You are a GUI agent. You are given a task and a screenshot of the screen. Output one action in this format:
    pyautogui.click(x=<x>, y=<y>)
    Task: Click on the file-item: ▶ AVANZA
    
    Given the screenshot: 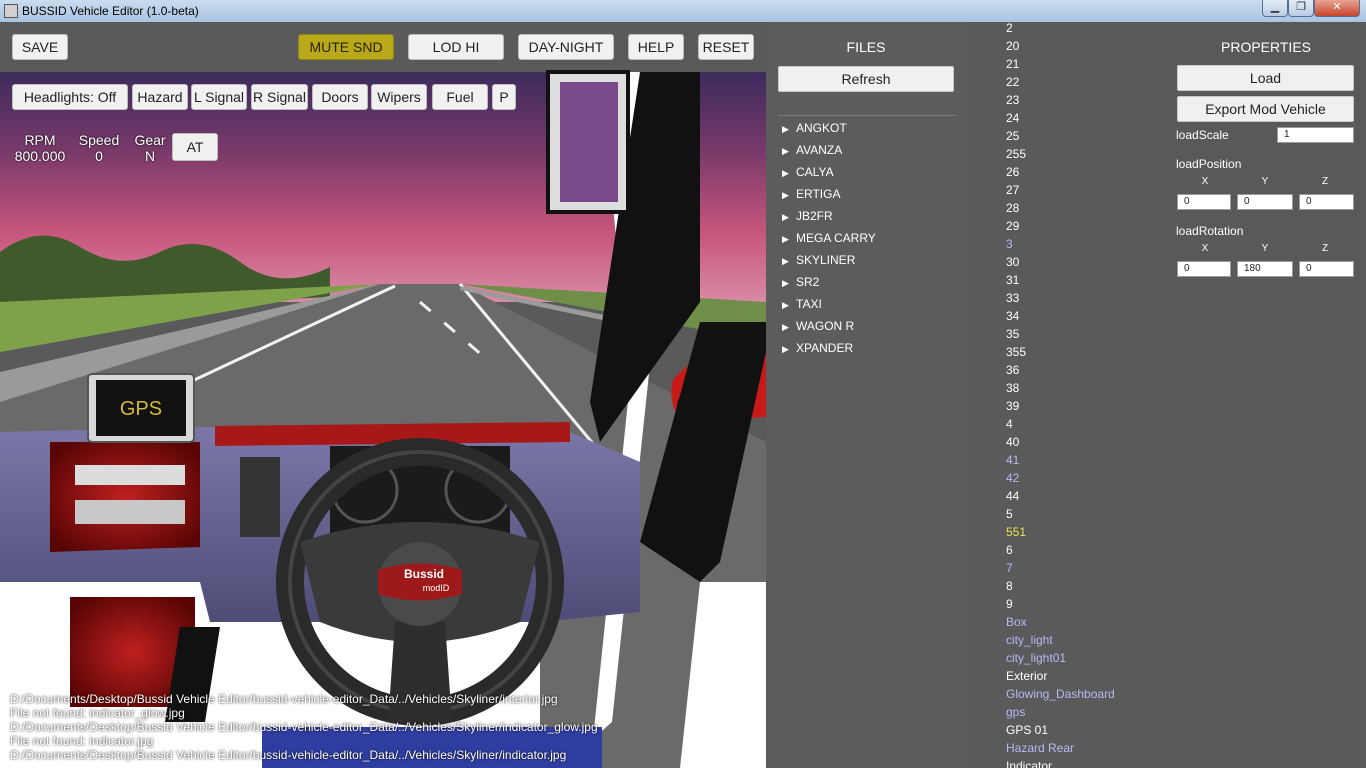 What is the action you would take?
    pyautogui.click(x=812, y=150)
    